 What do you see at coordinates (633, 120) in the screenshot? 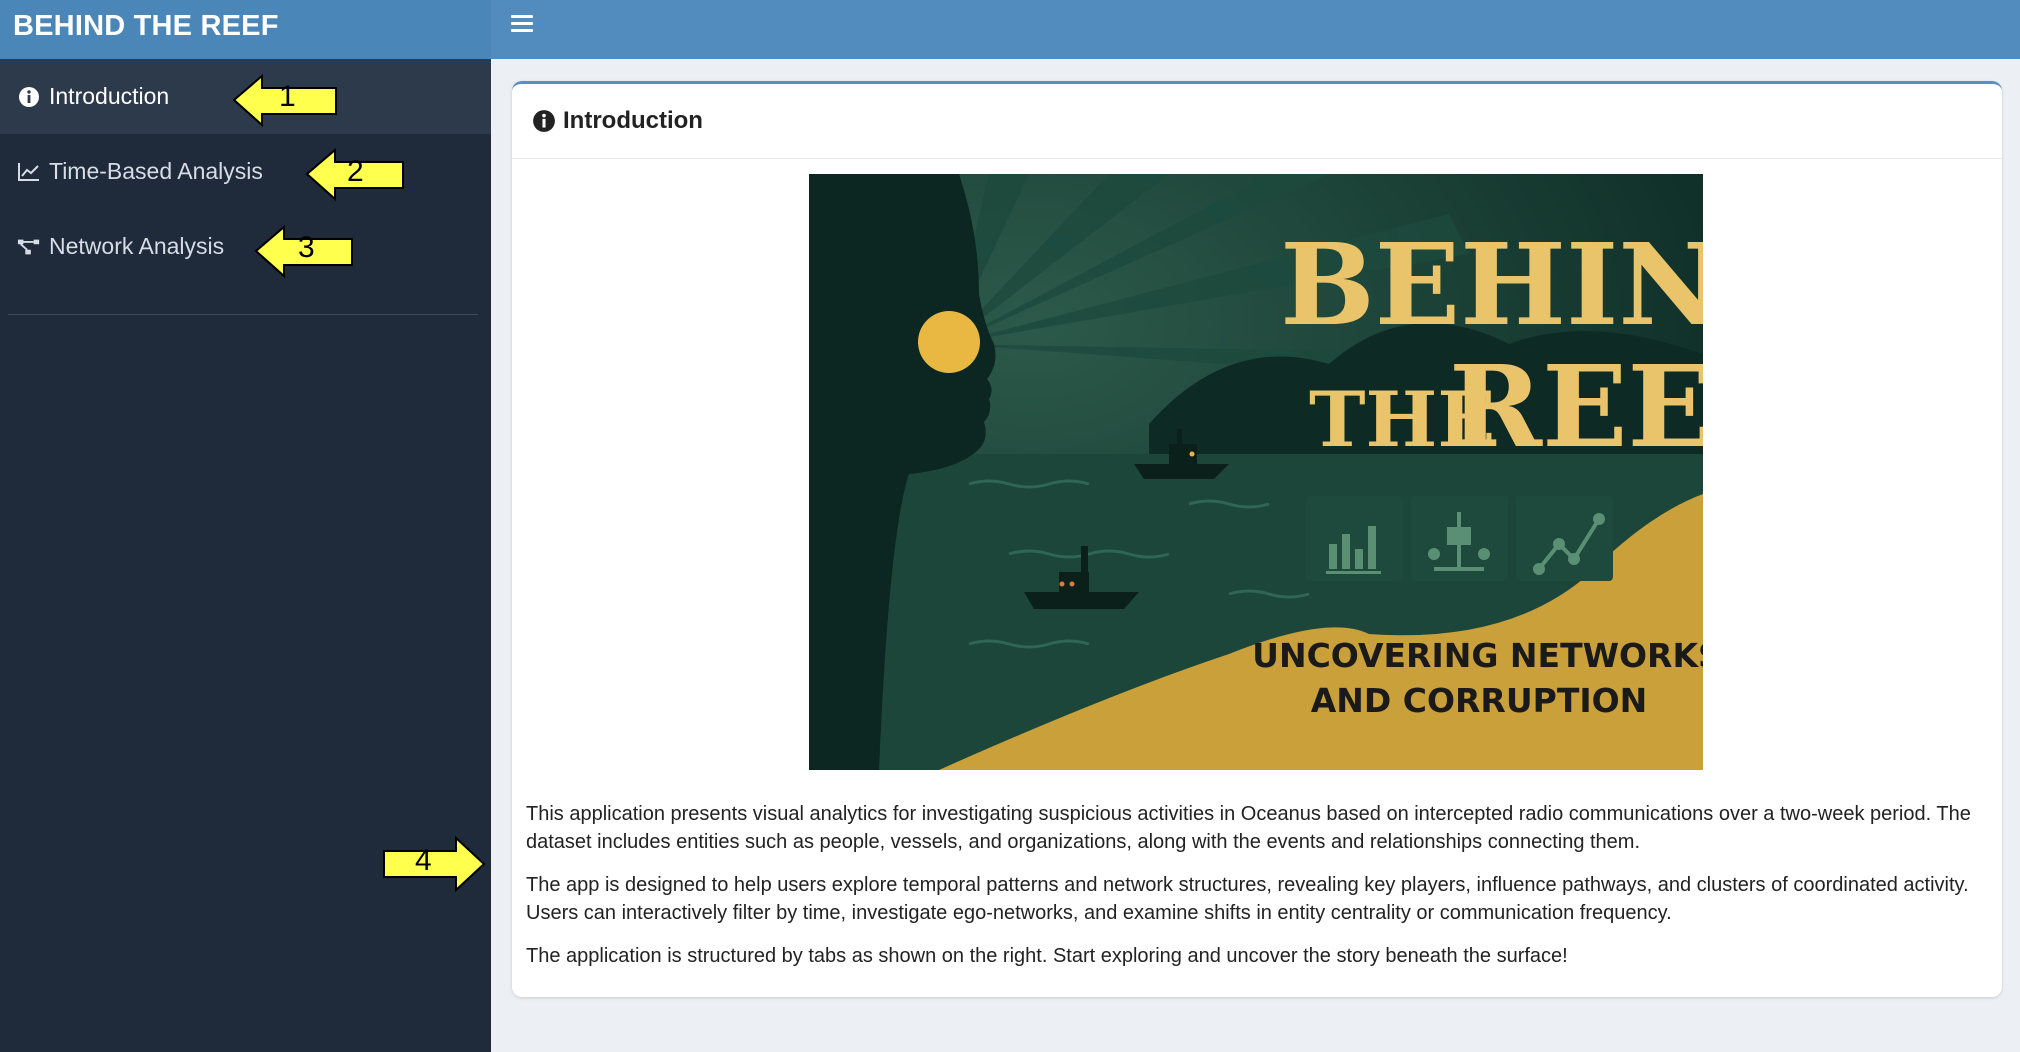
I see `box-title: Introduction` at bounding box center [633, 120].